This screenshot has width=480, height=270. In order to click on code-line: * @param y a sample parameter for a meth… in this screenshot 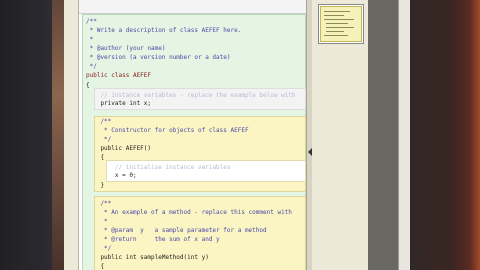, I will do `click(176, 231)`.